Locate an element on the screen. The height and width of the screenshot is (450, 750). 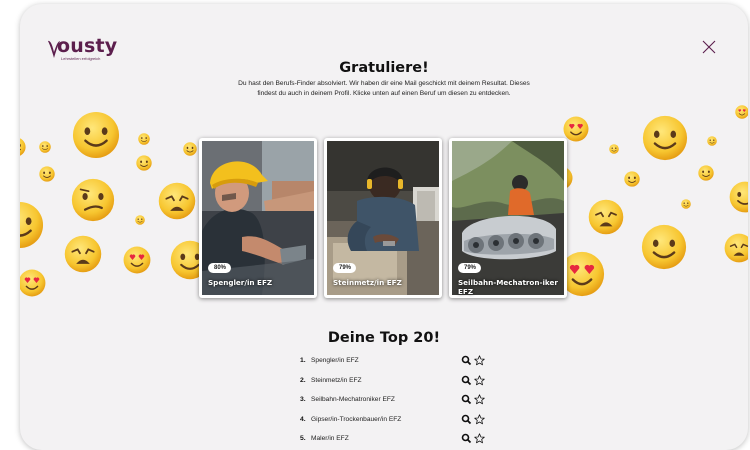
list-item: 3. Seilbahn-Mechatroniker EFZ is located at coordinates (400, 404).